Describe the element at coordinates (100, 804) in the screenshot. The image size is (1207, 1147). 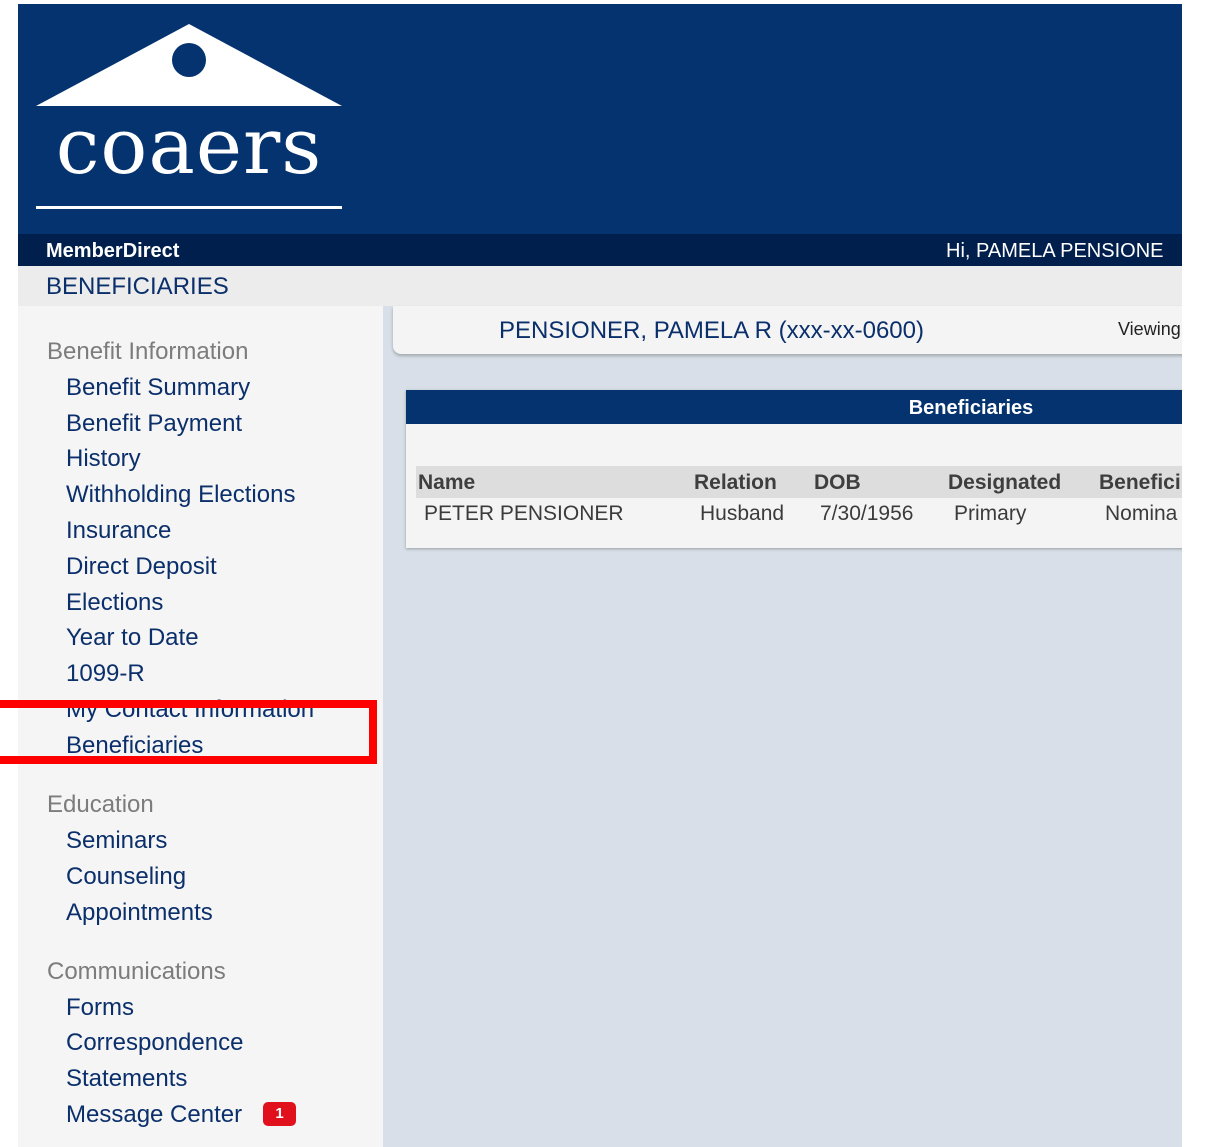
I see `nav-group-education: Education` at that location.